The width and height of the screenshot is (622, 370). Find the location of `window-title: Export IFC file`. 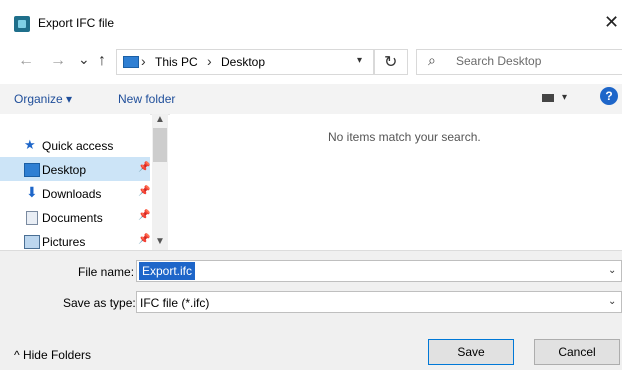

window-title: Export IFC file is located at coordinates (76, 23).